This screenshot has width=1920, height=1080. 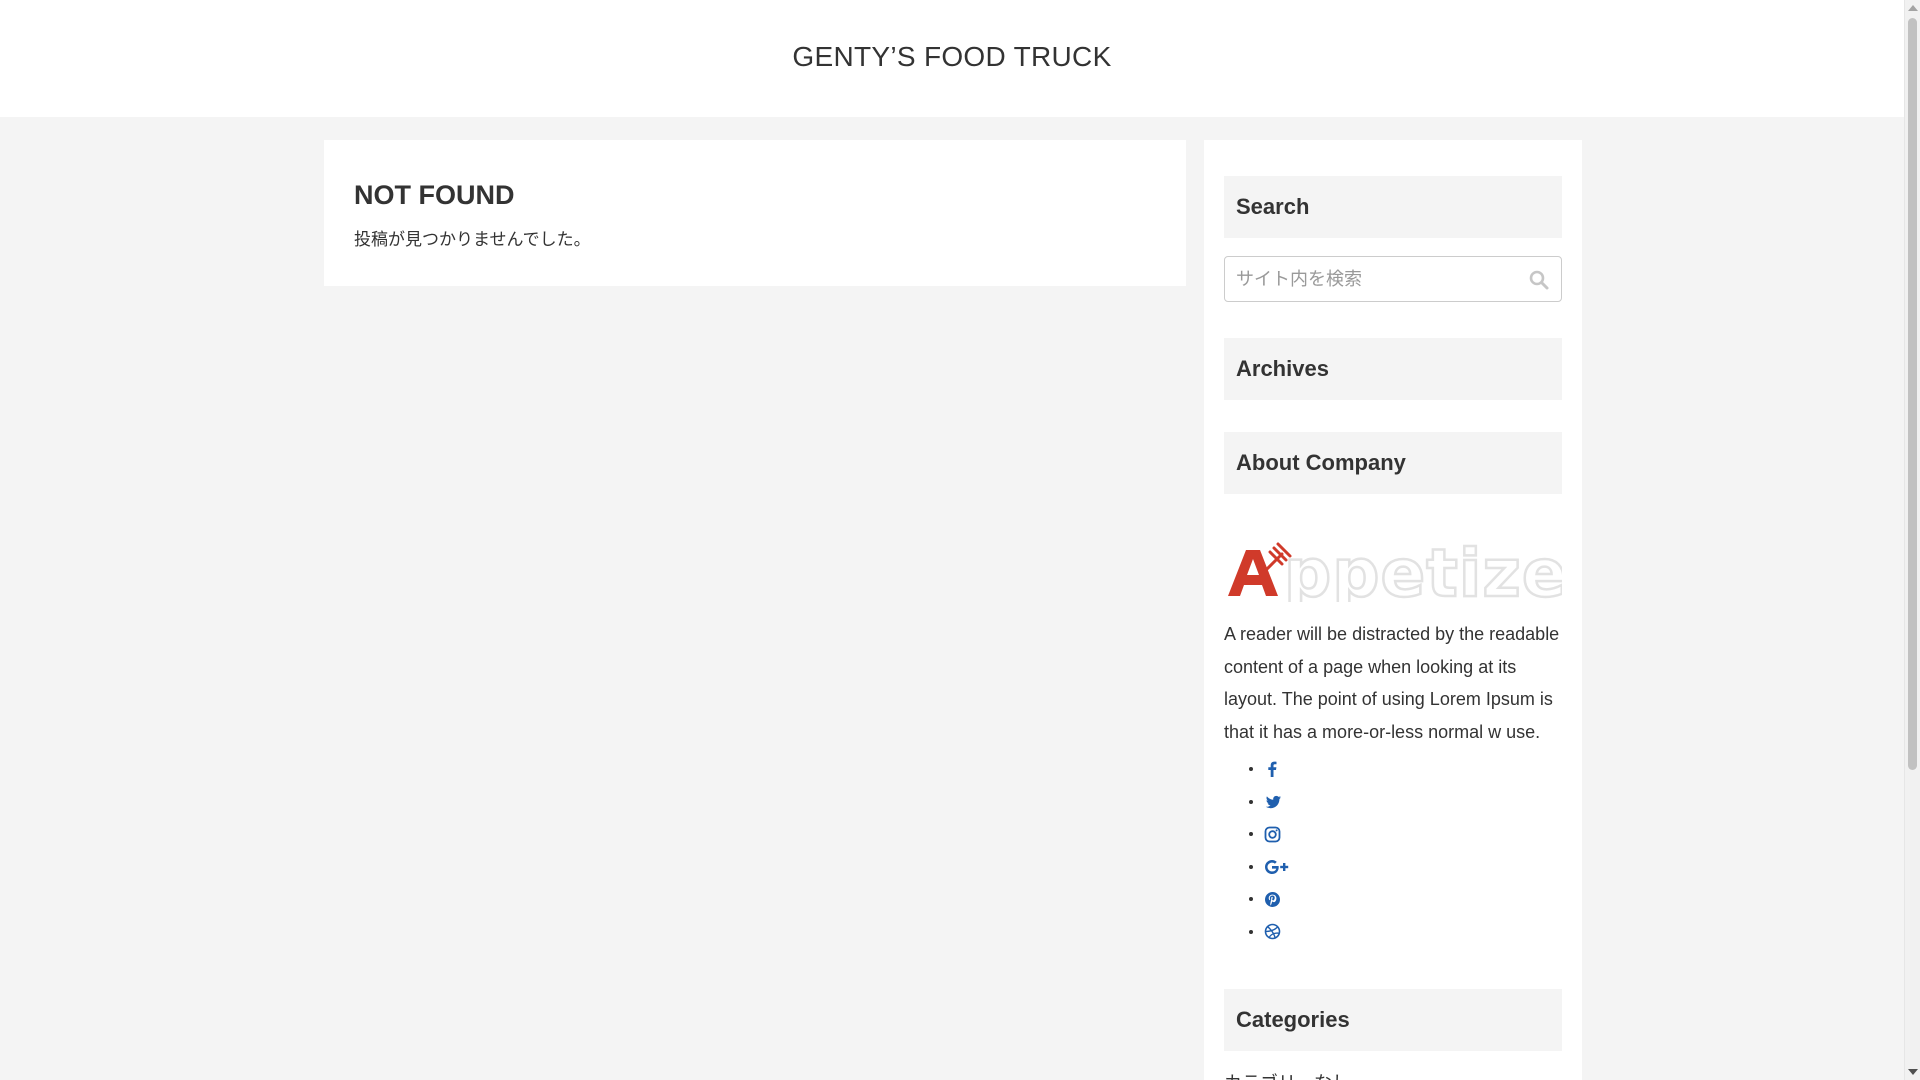 I want to click on instagram-icon, so click(x=1272, y=834).